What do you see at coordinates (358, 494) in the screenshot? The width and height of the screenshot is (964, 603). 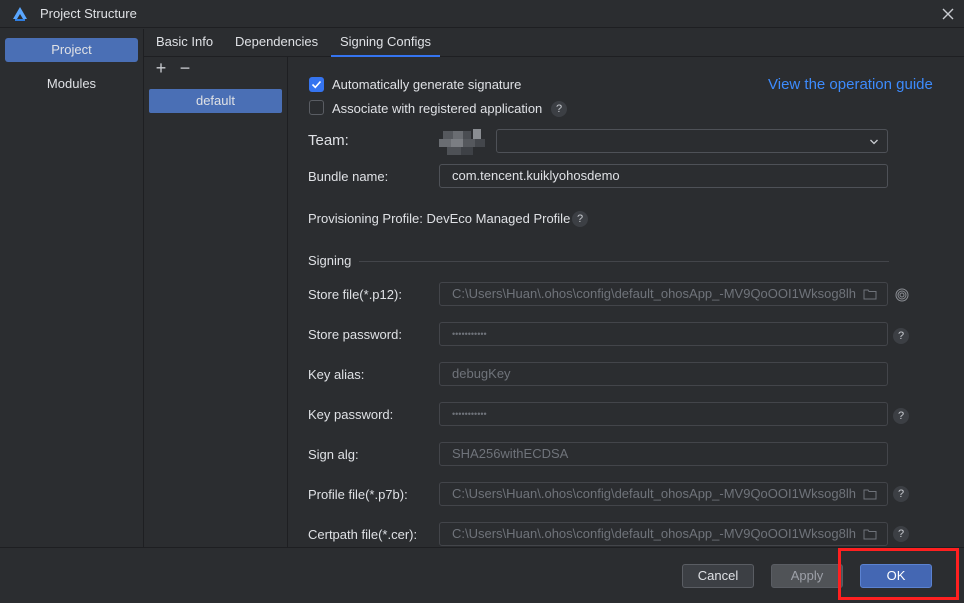 I see `profile-file-label: Profile file(*.p7b):` at bounding box center [358, 494].